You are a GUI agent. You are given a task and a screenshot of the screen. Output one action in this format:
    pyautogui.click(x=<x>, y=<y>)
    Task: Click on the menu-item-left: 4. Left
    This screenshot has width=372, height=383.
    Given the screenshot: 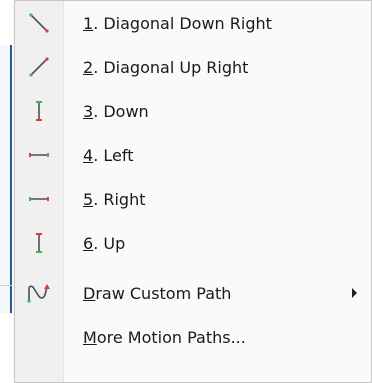 What is the action you would take?
    pyautogui.click(x=193, y=155)
    